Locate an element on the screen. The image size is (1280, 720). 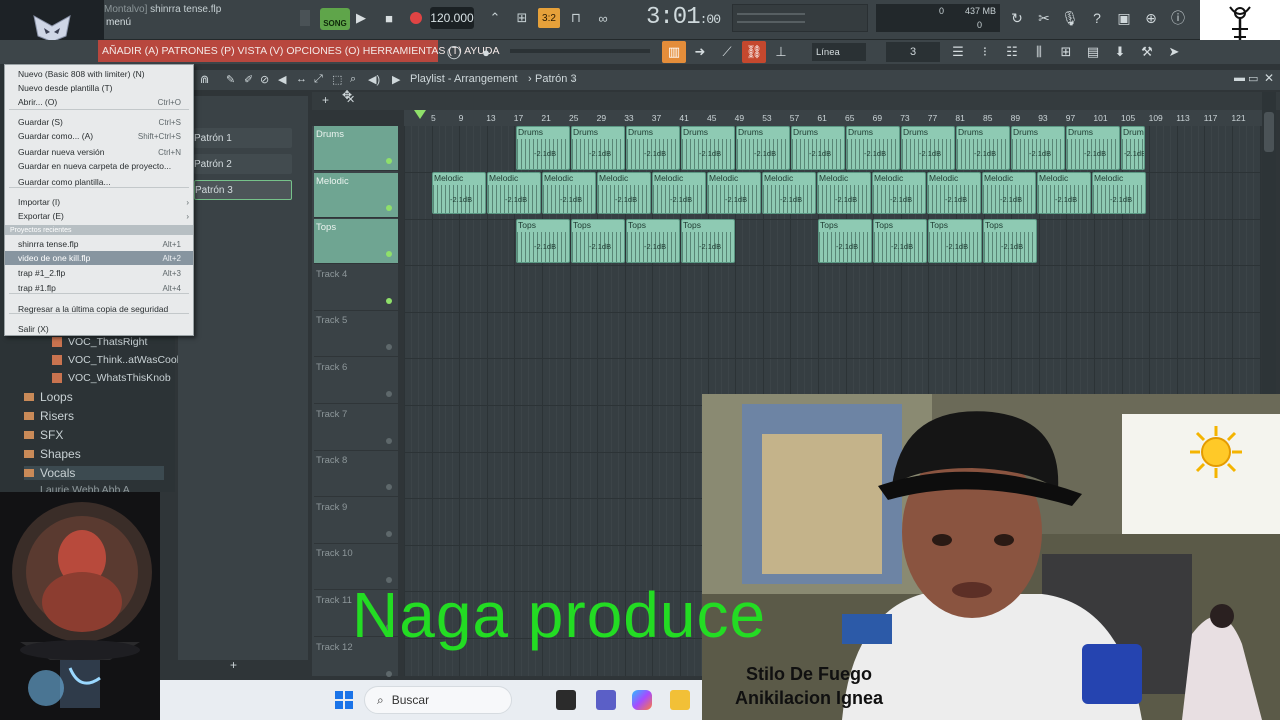
arrow-left-icon: ▶ is located at coordinates (396, 79).